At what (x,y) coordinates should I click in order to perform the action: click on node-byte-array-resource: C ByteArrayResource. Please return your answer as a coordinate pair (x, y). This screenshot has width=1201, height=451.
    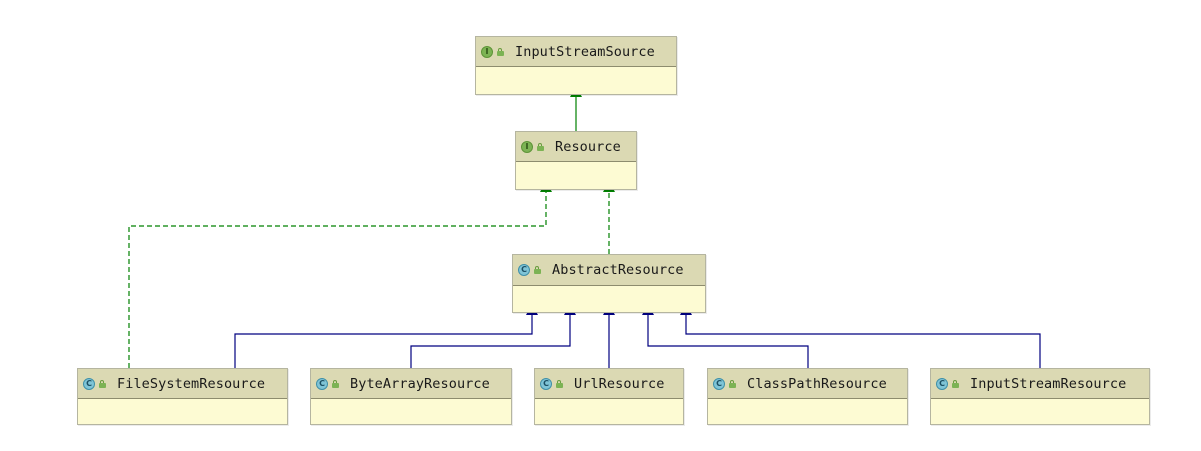
    Looking at the image, I should click on (411, 396).